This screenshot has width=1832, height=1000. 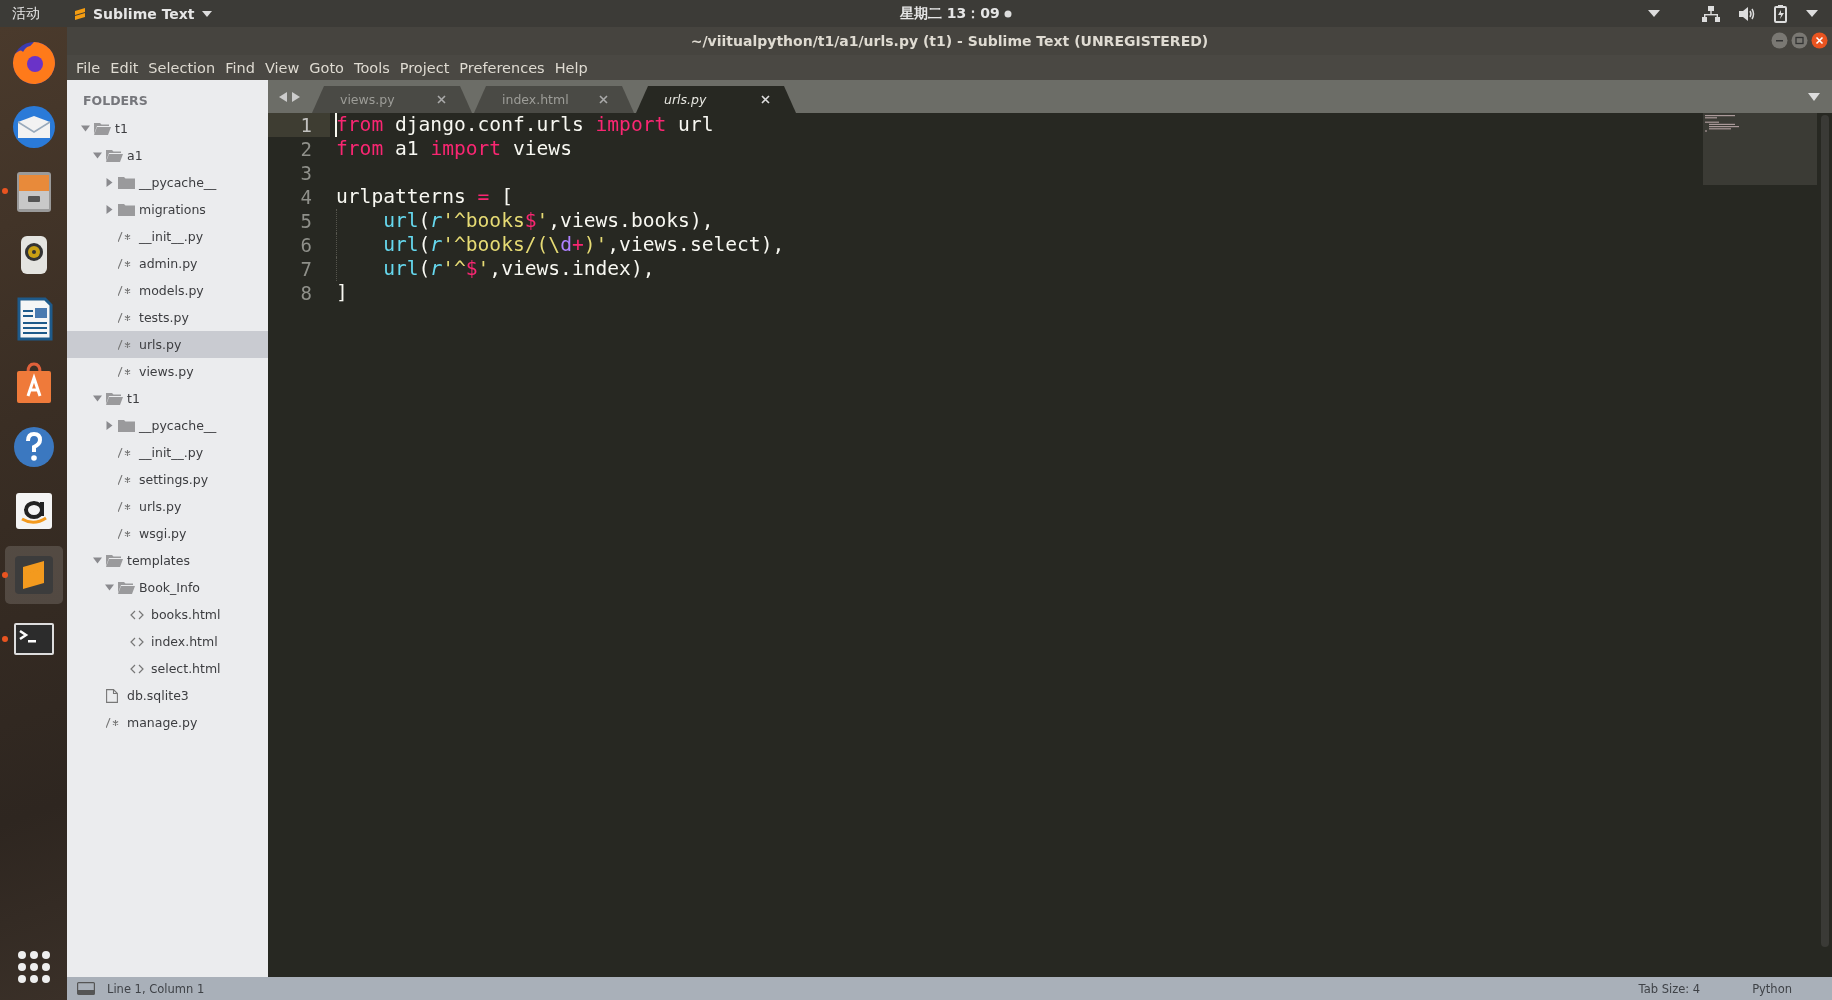 I want to click on code-line: url(r'^books/(\d+)',views.select),, so click(x=560, y=244).